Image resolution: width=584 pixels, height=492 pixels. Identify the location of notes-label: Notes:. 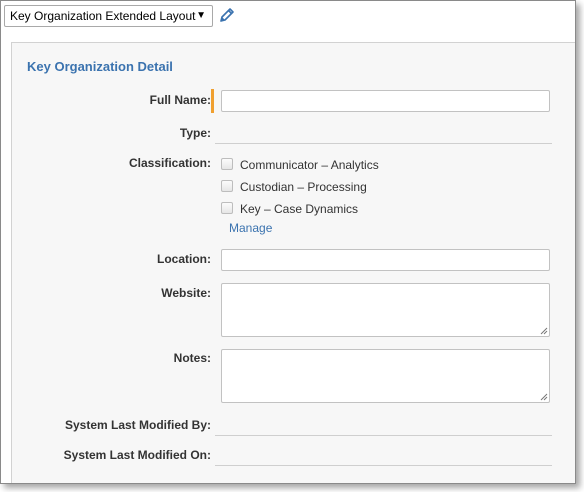
(192, 358).